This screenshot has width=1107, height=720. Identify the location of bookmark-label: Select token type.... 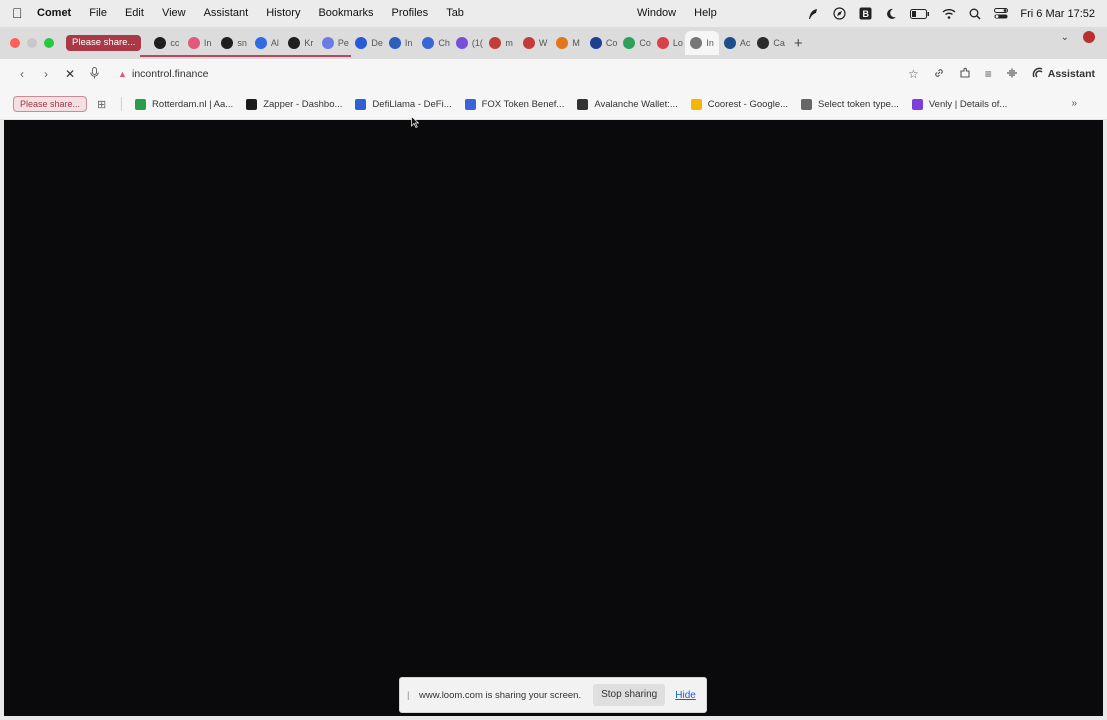
(858, 104).